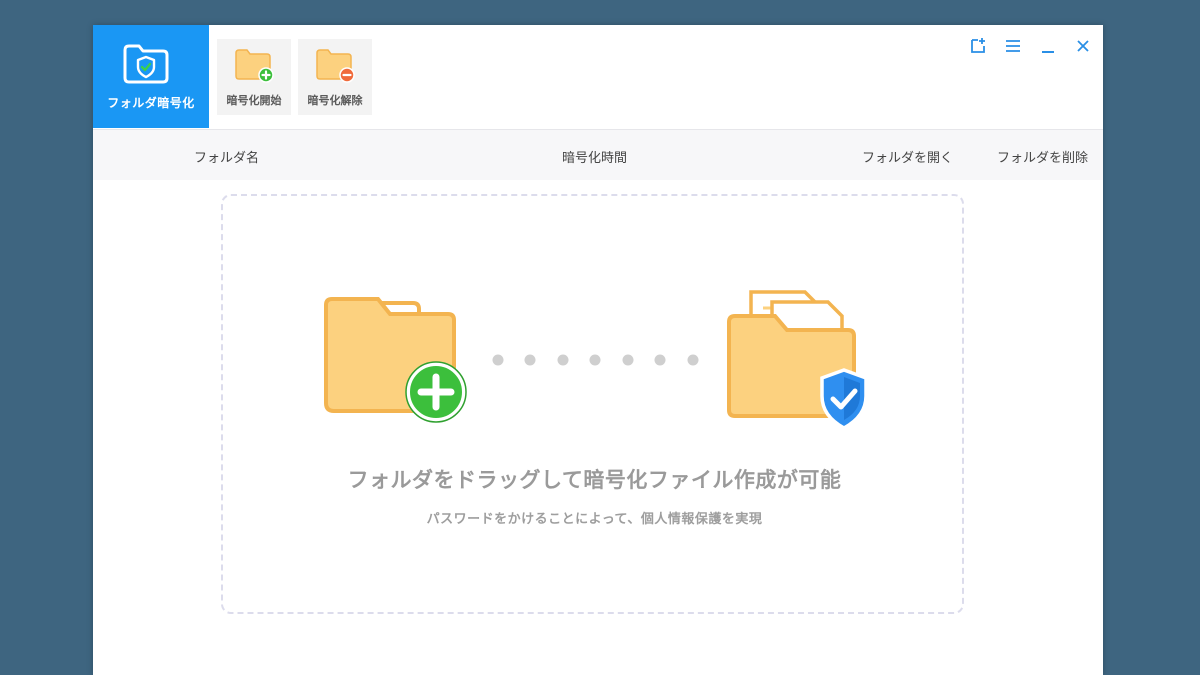 The height and width of the screenshot is (675, 1200). I want to click on drop-zone-subtitle: パスワードをかけることによって、個人情報保護を実現, so click(594, 519).